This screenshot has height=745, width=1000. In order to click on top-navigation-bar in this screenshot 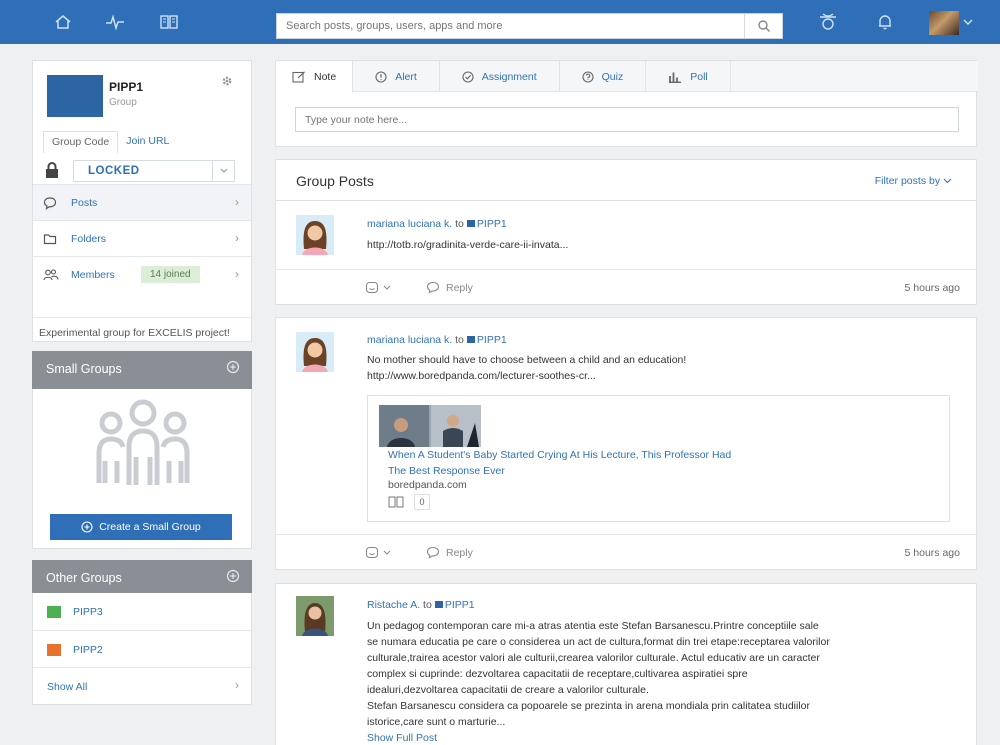, I will do `click(500, 22)`.